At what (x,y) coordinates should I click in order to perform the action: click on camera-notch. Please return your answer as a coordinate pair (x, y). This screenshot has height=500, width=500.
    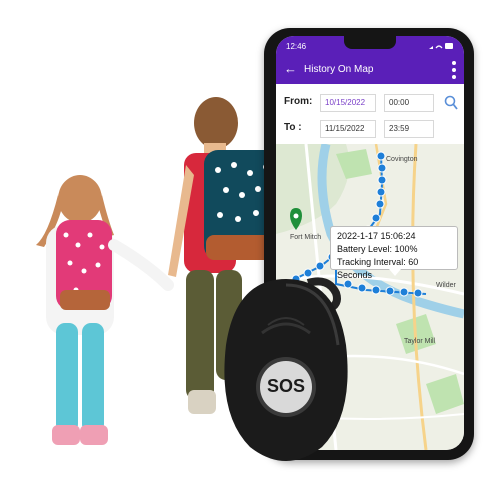
    Looking at the image, I should click on (370, 42).